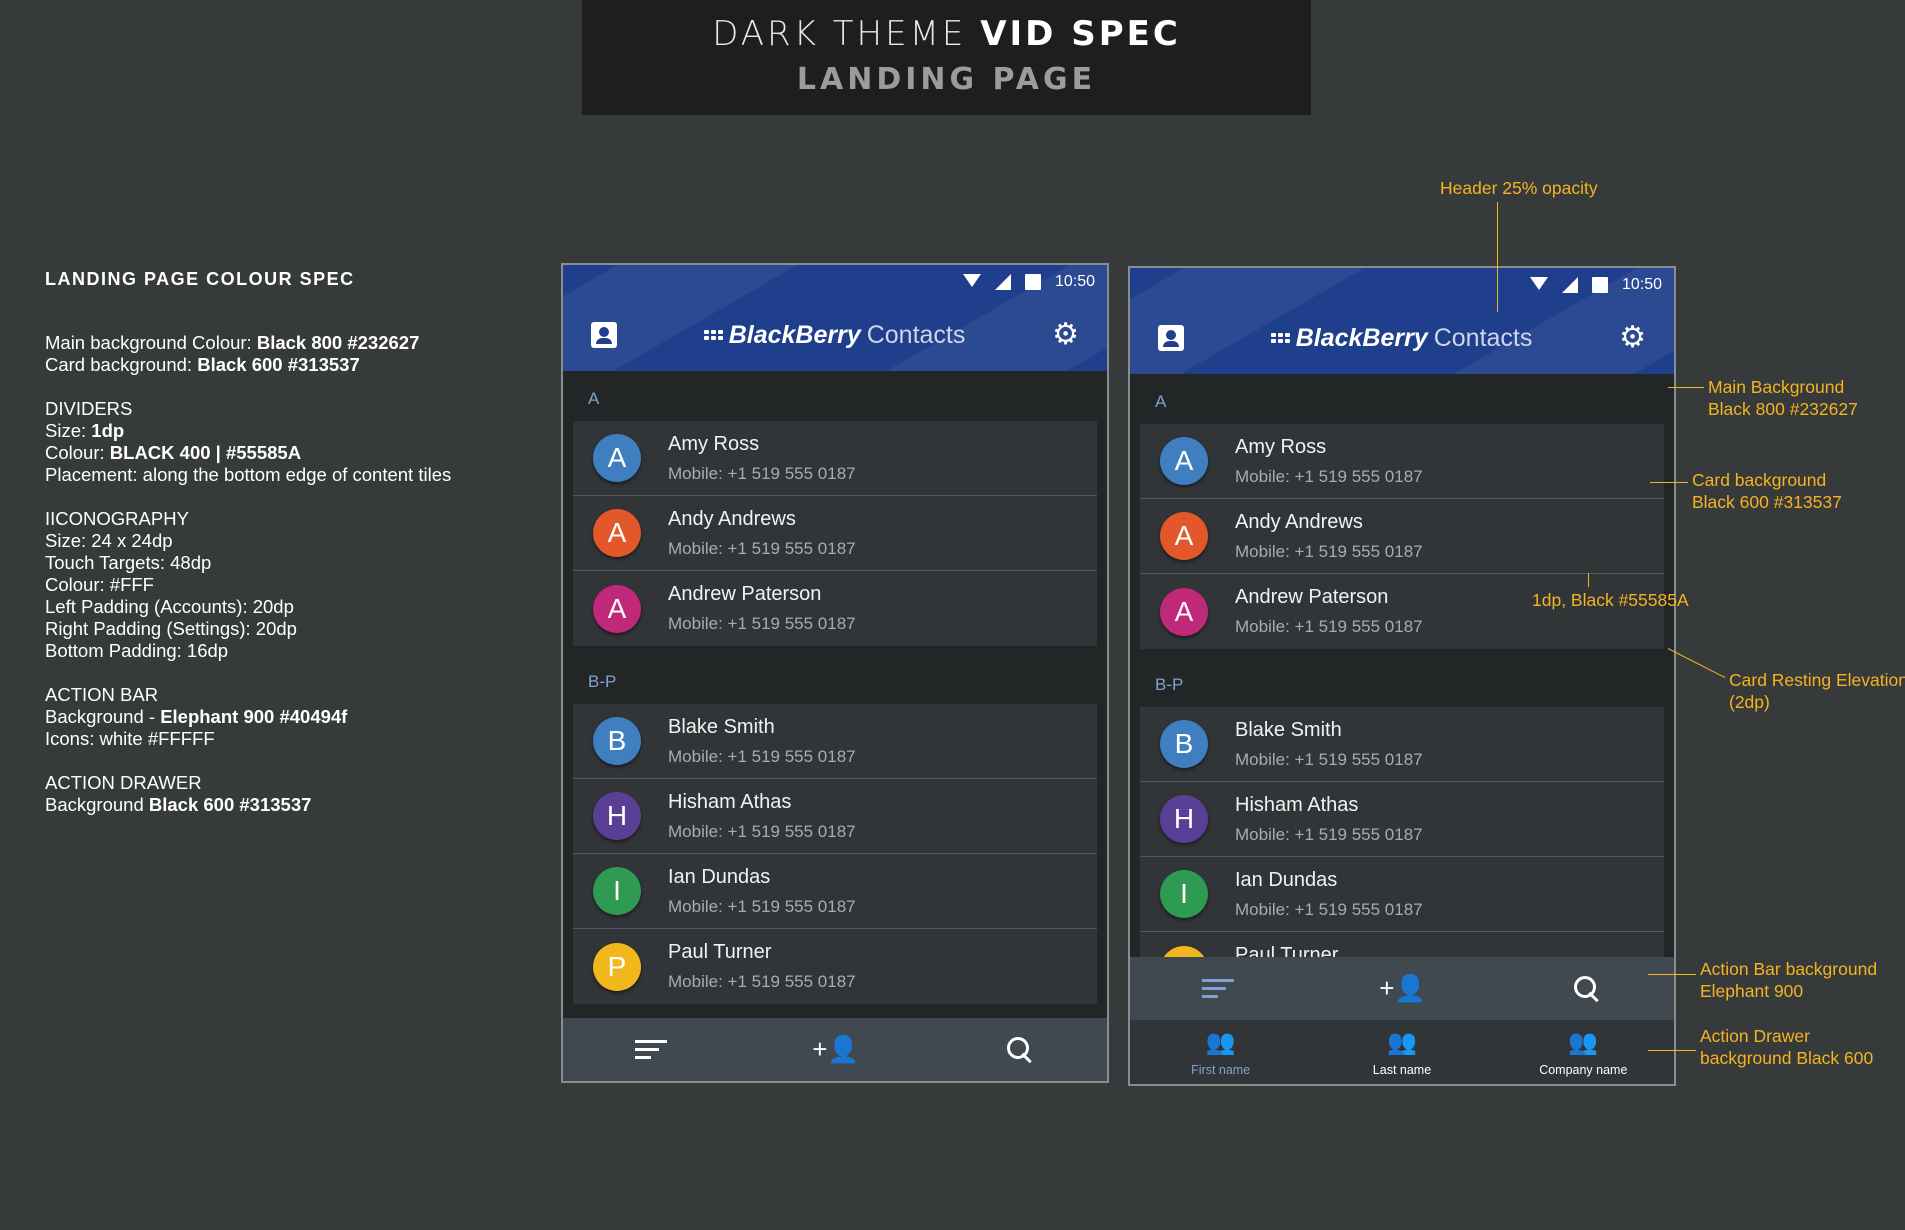 Image resolution: width=1905 pixels, height=1230 pixels. I want to click on spec-div-size-value: 1dp, so click(108, 430).